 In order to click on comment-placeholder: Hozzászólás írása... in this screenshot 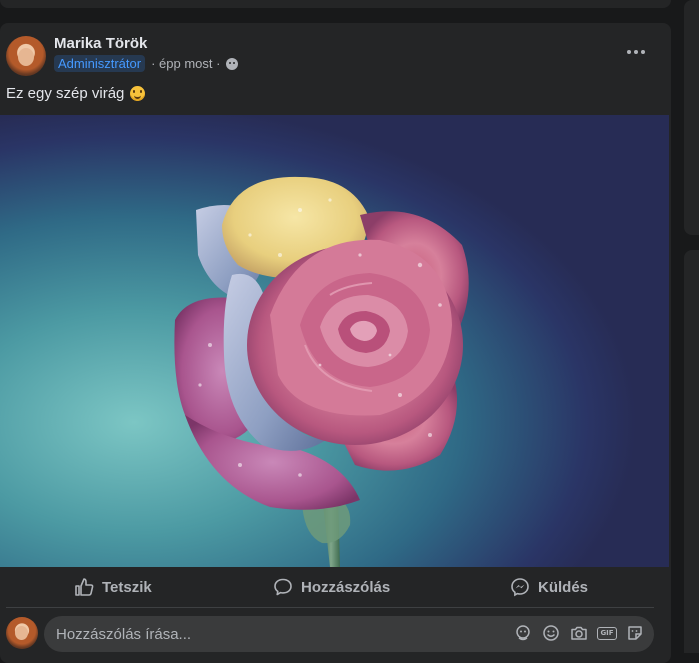, I will do `click(124, 634)`.